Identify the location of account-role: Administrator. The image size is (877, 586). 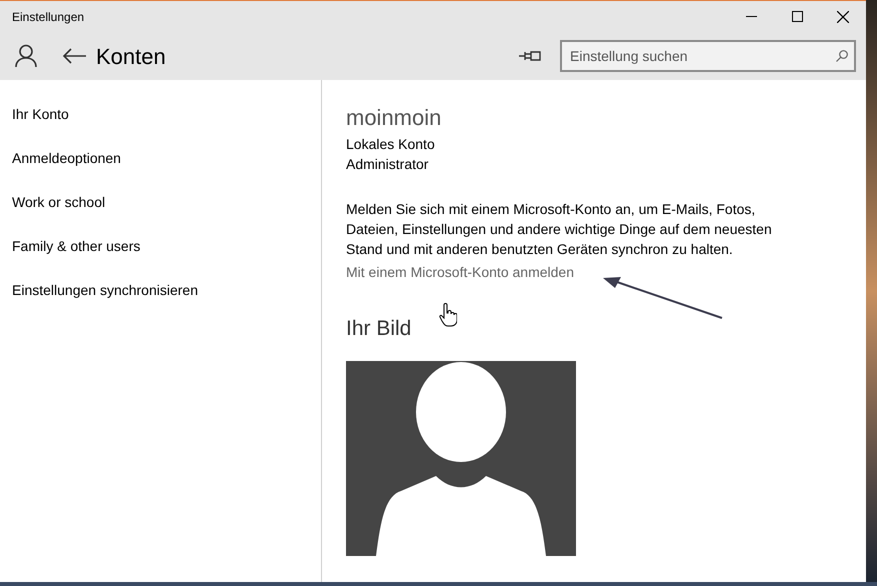
(388, 164).